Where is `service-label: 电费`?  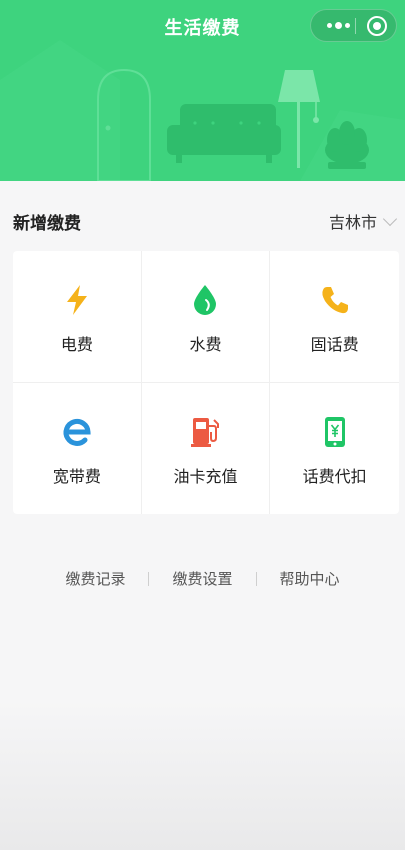
service-label: 电费 is located at coordinates (76, 344).